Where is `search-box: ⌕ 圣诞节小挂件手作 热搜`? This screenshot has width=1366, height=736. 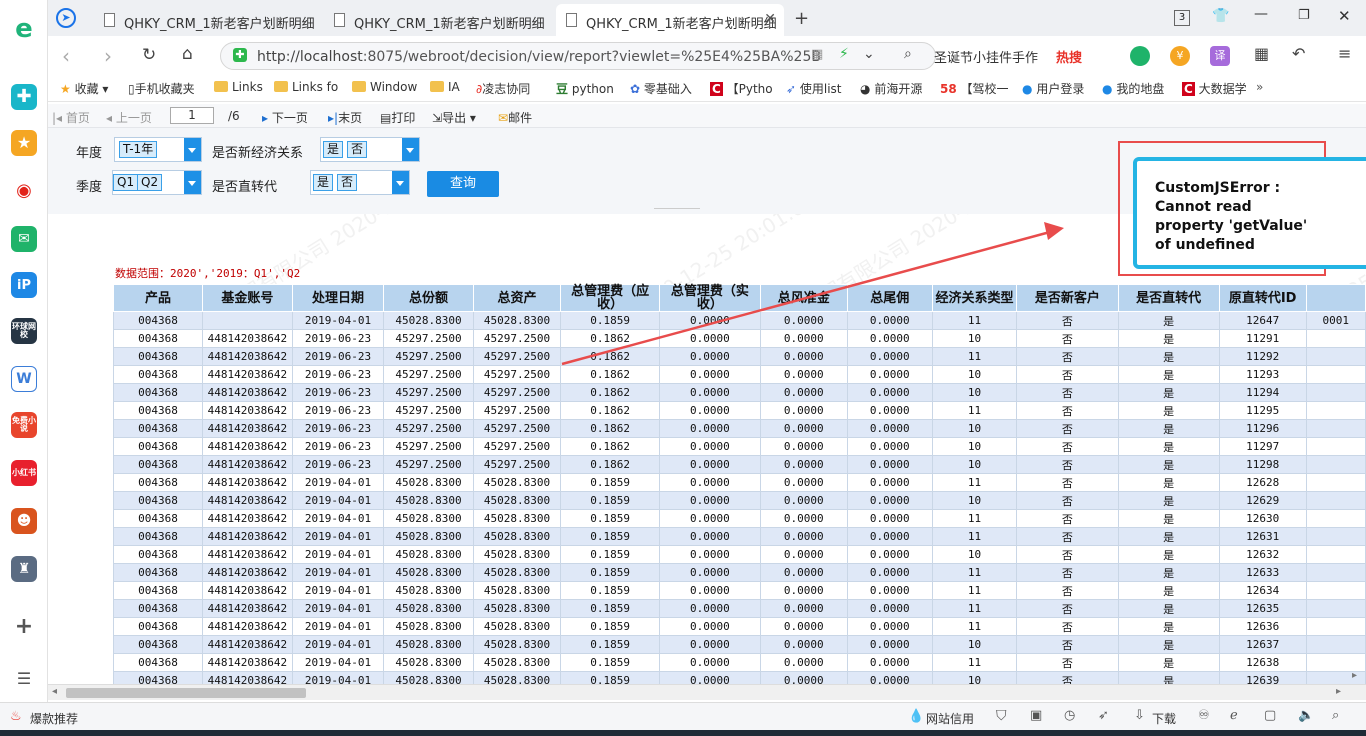
search-box: ⌕ 圣诞节小挂件手作 热搜 is located at coordinates (1009, 56).